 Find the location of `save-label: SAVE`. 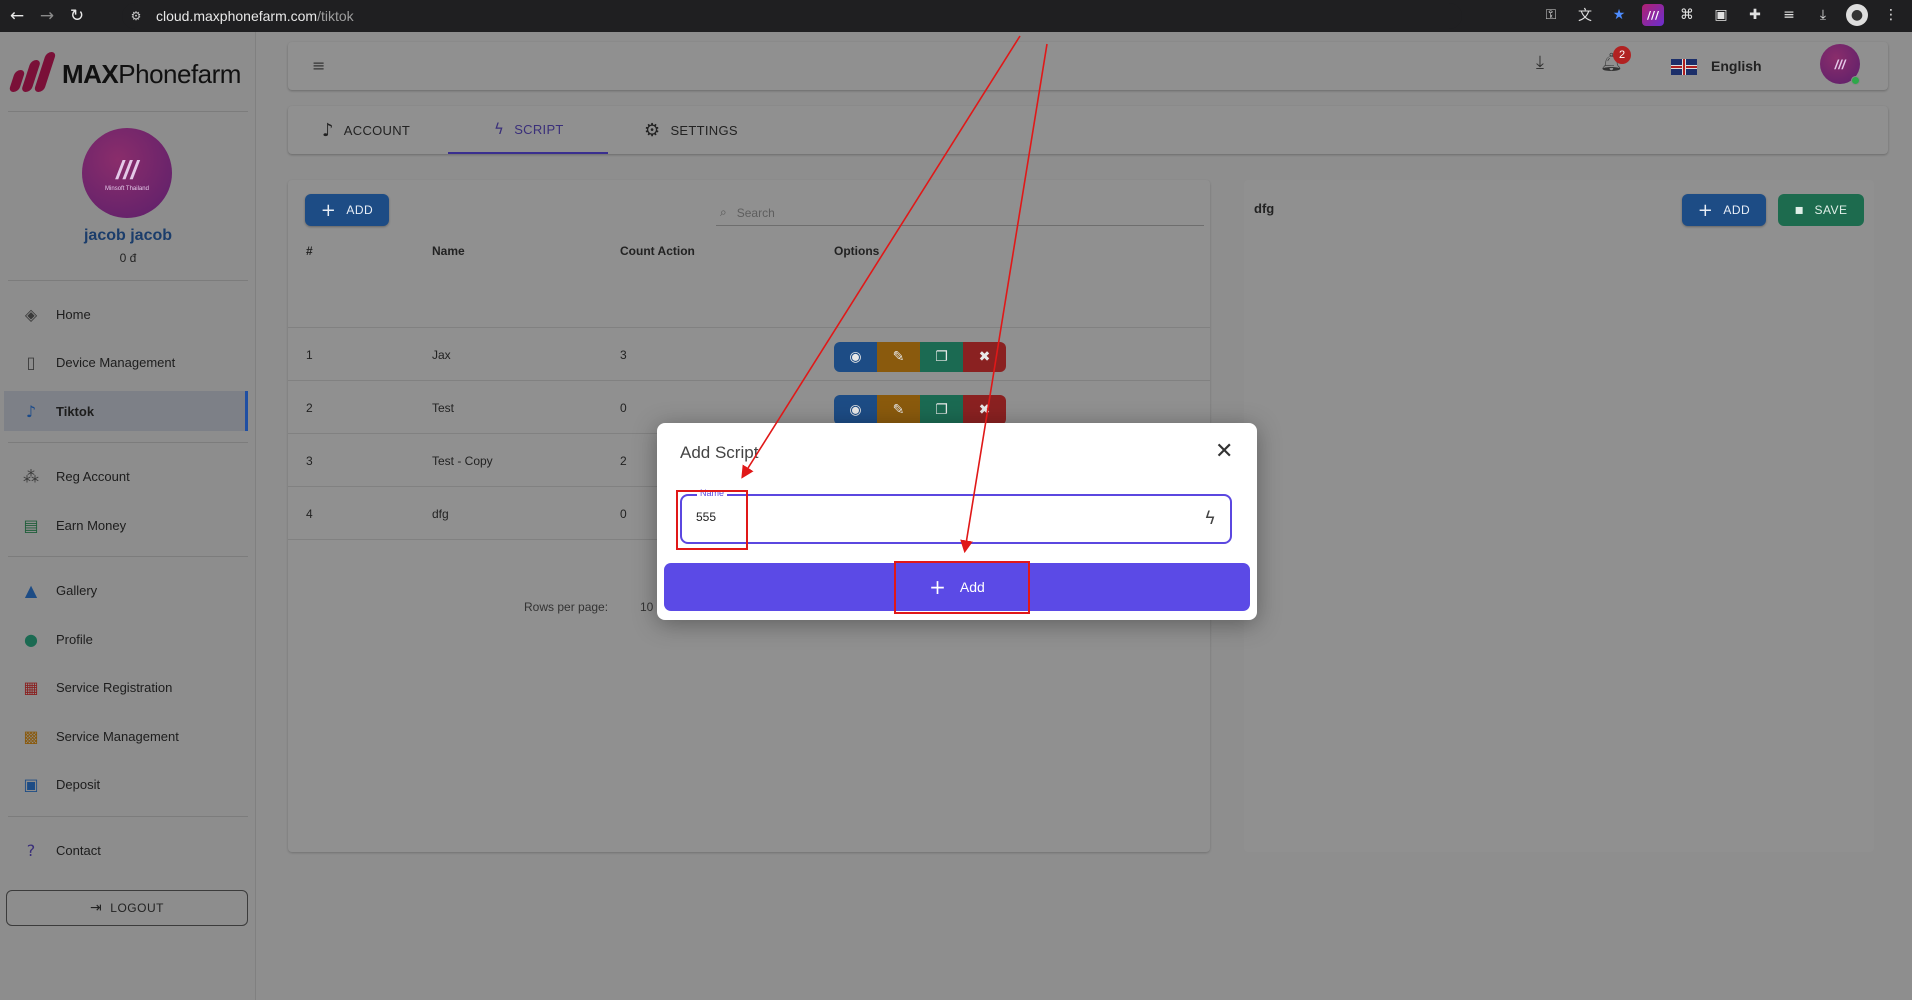

save-label: SAVE is located at coordinates (1831, 210).